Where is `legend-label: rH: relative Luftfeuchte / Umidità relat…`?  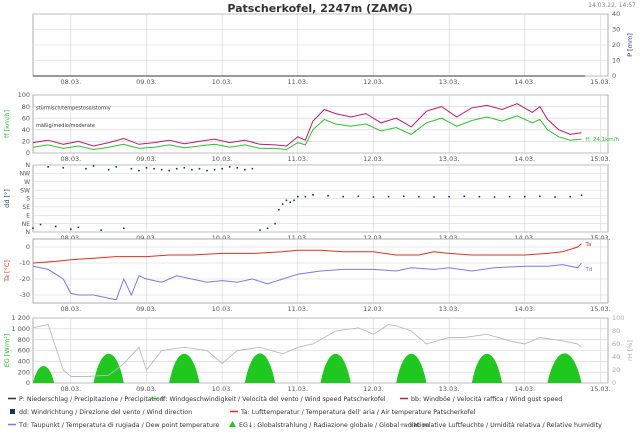
legend-label: rH: relative Luftfeuchte / Umidità relat… is located at coordinates (506, 425).